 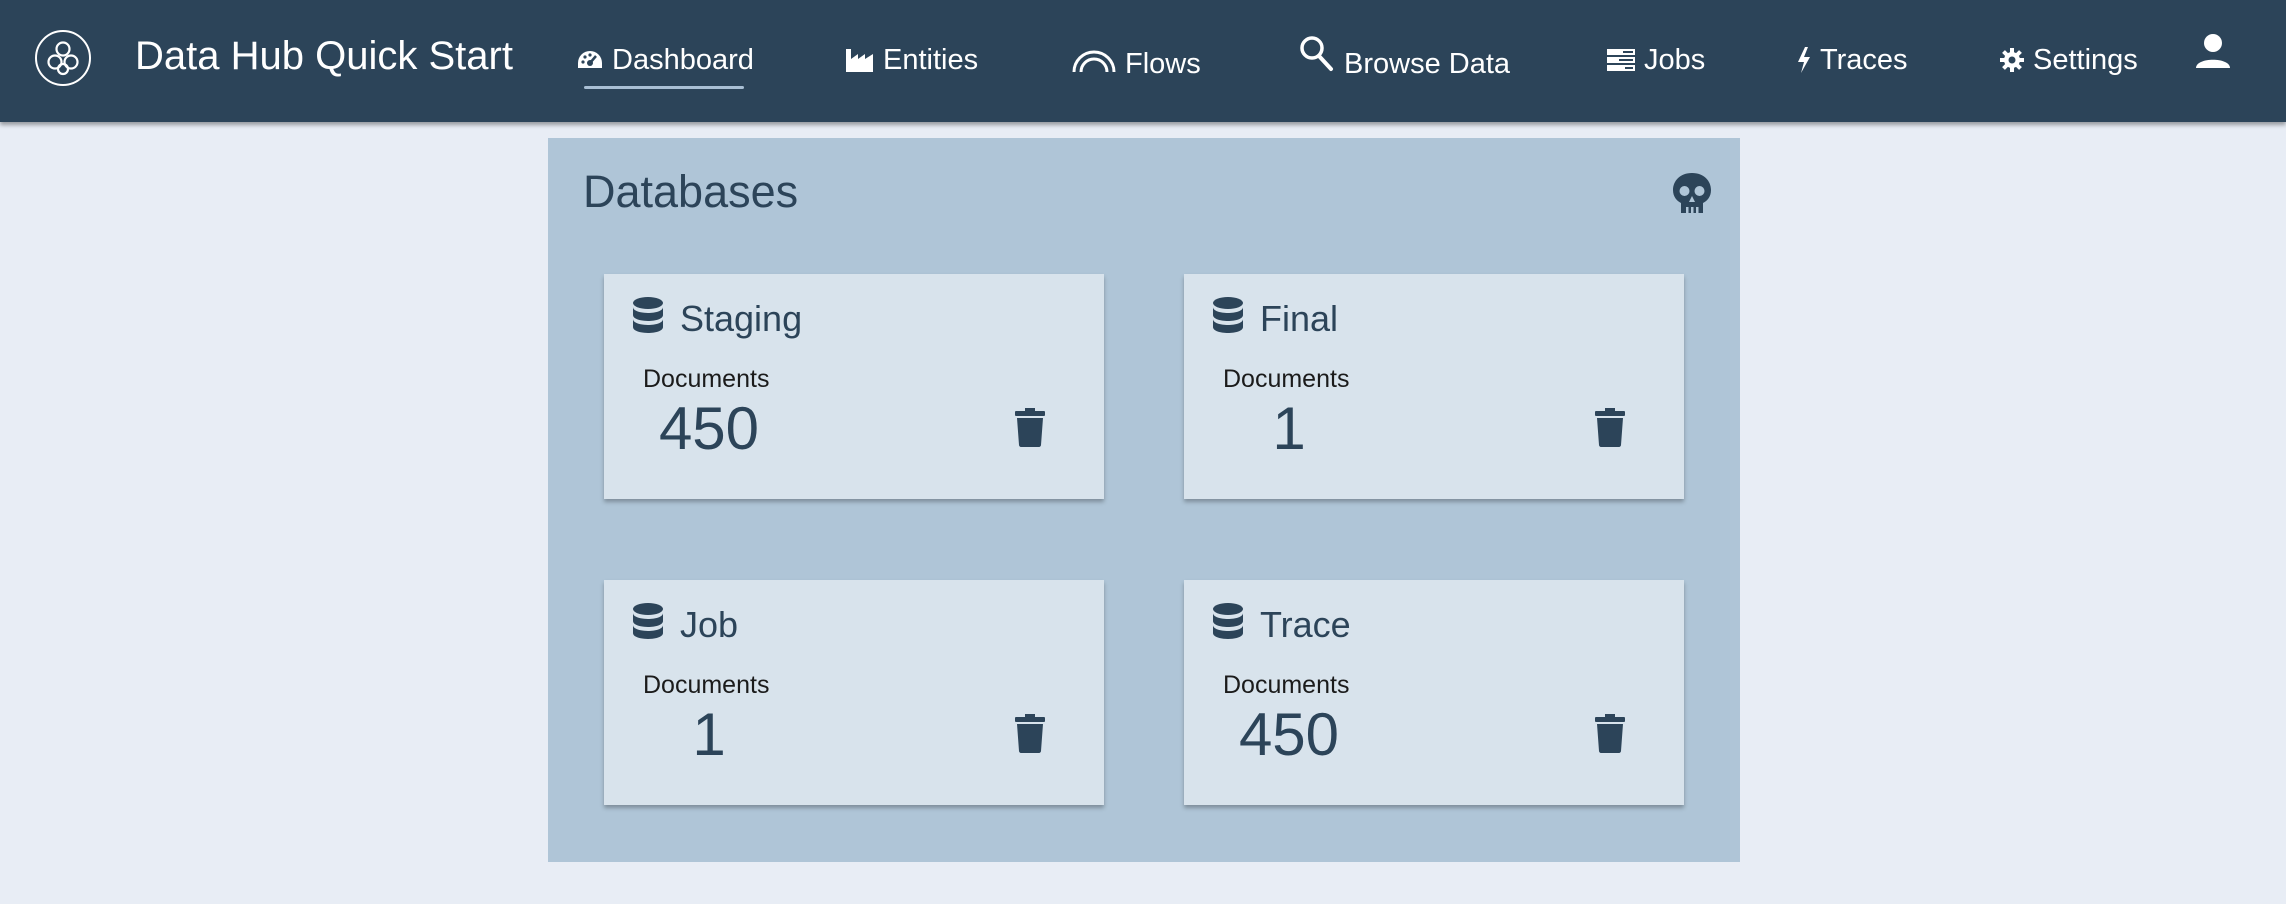 I want to click on nav-flows-label: Flows, so click(x=1163, y=63).